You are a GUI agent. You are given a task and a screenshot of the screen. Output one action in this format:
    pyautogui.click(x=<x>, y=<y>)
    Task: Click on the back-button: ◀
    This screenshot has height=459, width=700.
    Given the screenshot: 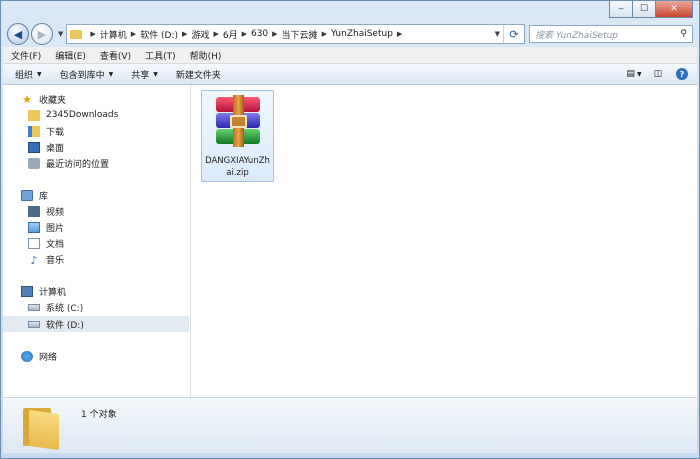 What is the action you would take?
    pyautogui.click(x=18, y=34)
    